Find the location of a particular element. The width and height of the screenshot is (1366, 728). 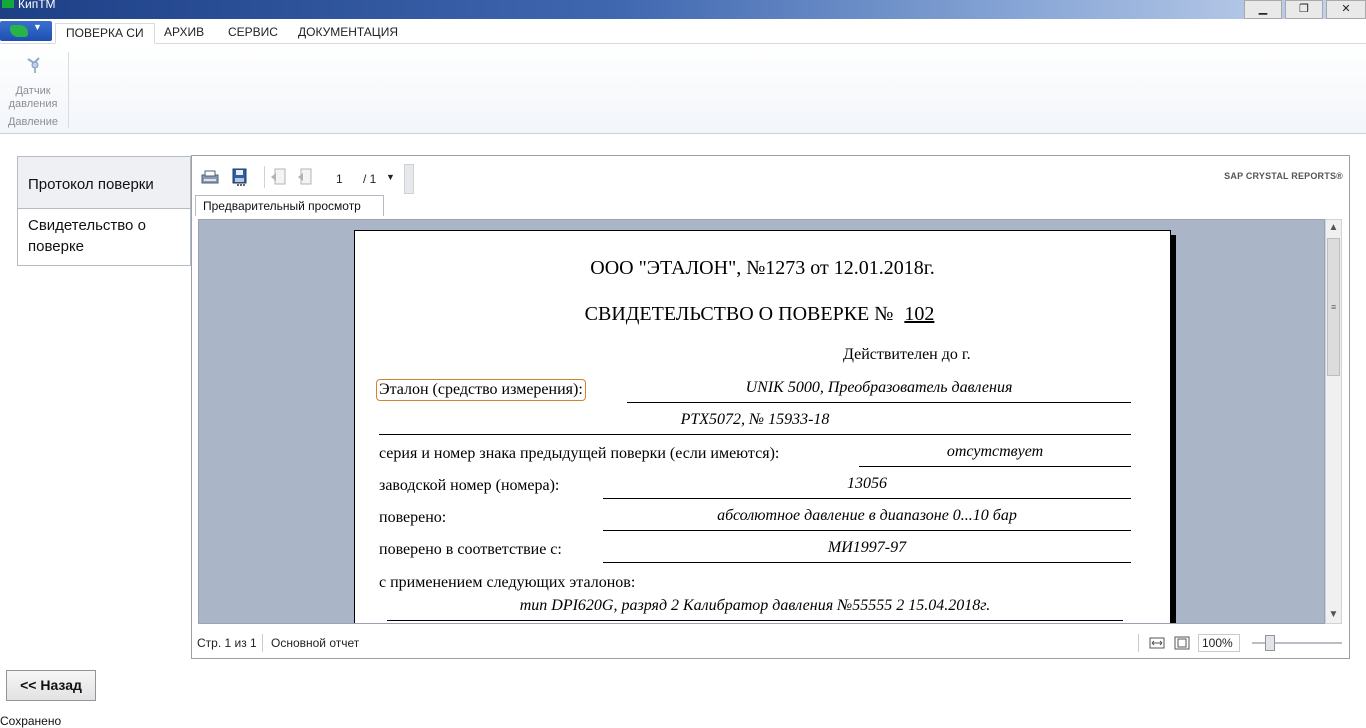

app-logo-icon is located at coordinates (19, 31).